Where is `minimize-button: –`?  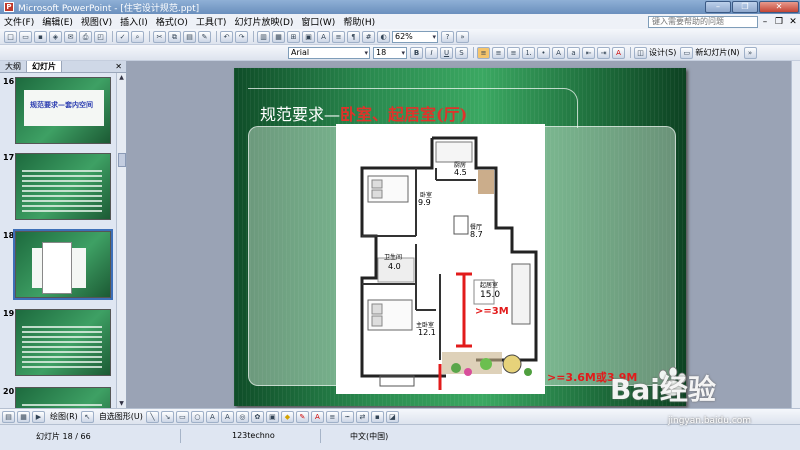 minimize-button: – is located at coordinates (718, 7).